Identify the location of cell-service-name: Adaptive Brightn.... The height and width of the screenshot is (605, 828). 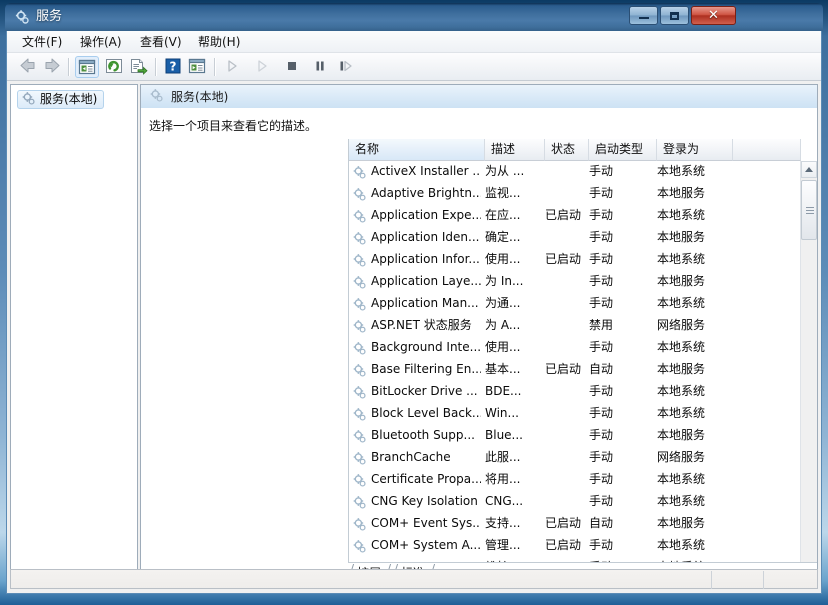
(426, 193).